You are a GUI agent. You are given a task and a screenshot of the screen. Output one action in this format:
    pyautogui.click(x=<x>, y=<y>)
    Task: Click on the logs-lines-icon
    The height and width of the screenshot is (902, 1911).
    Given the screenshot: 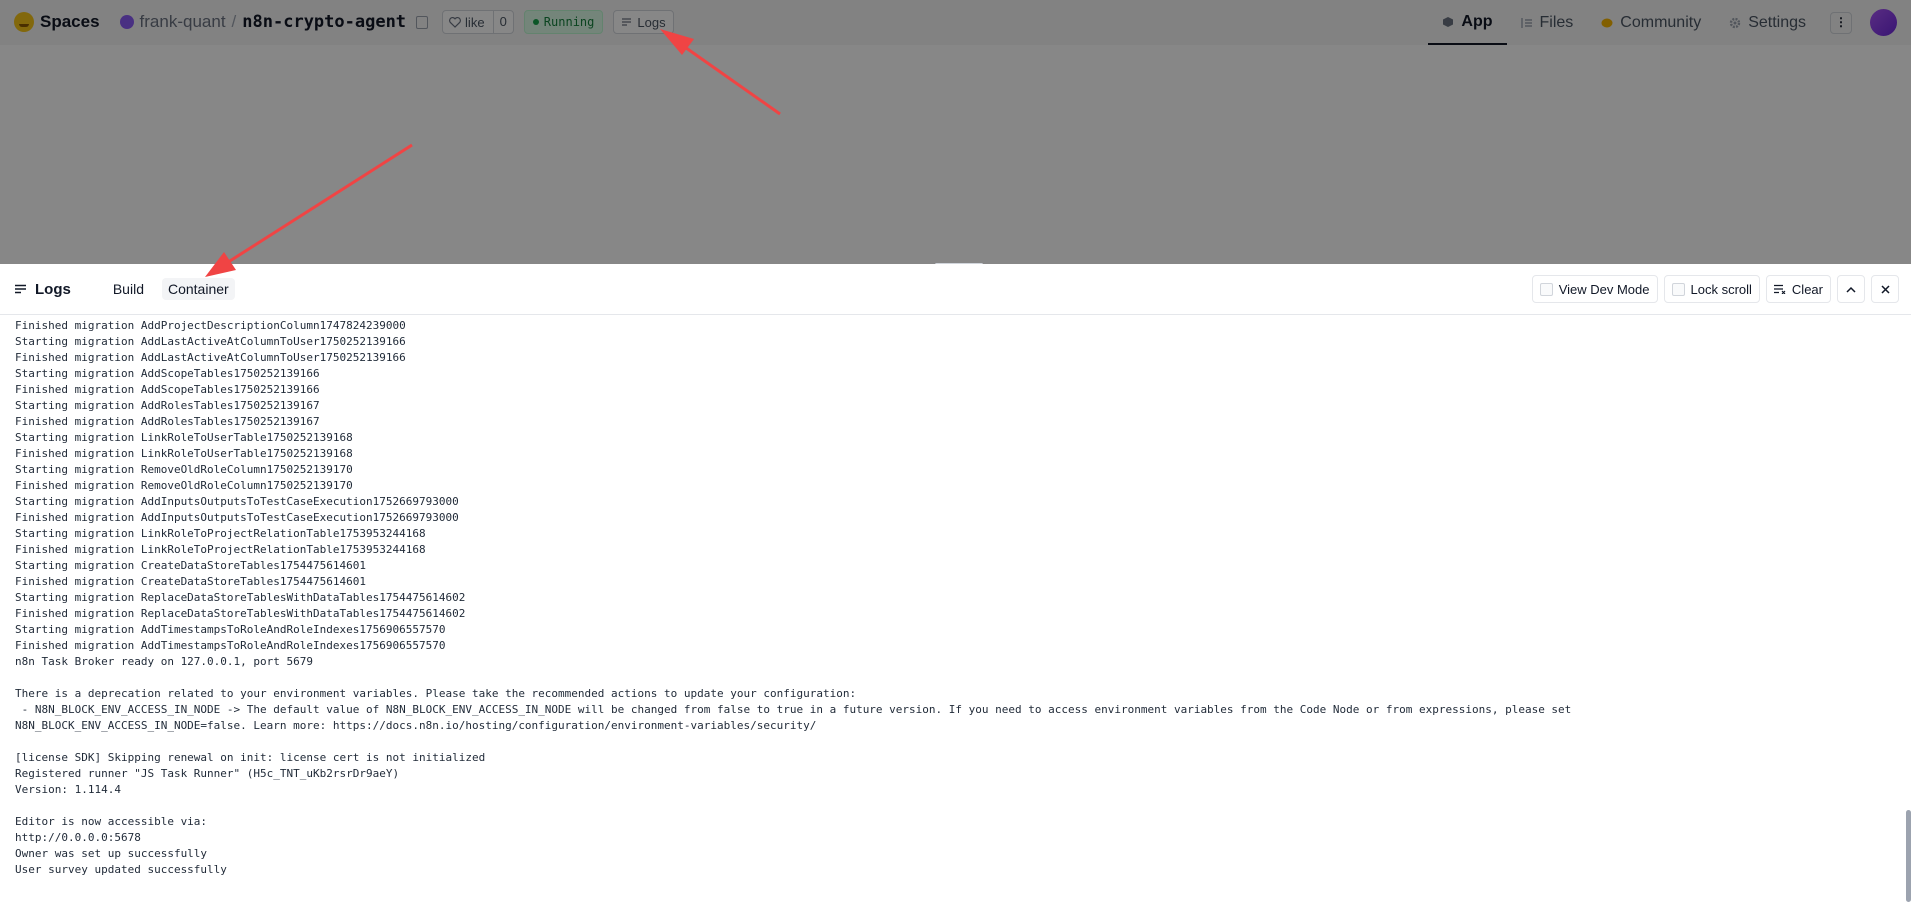 What is the action you would take?
    pyautogui.click(x=20, y=289)
    